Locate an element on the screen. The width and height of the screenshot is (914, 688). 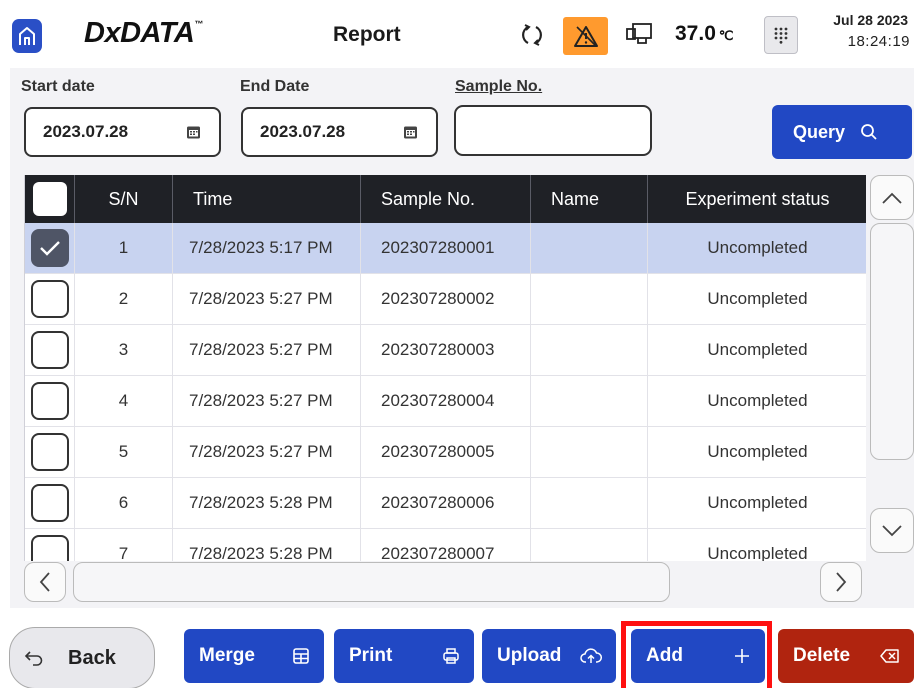
delete-label: Delete is located at coordinates (822, 655).